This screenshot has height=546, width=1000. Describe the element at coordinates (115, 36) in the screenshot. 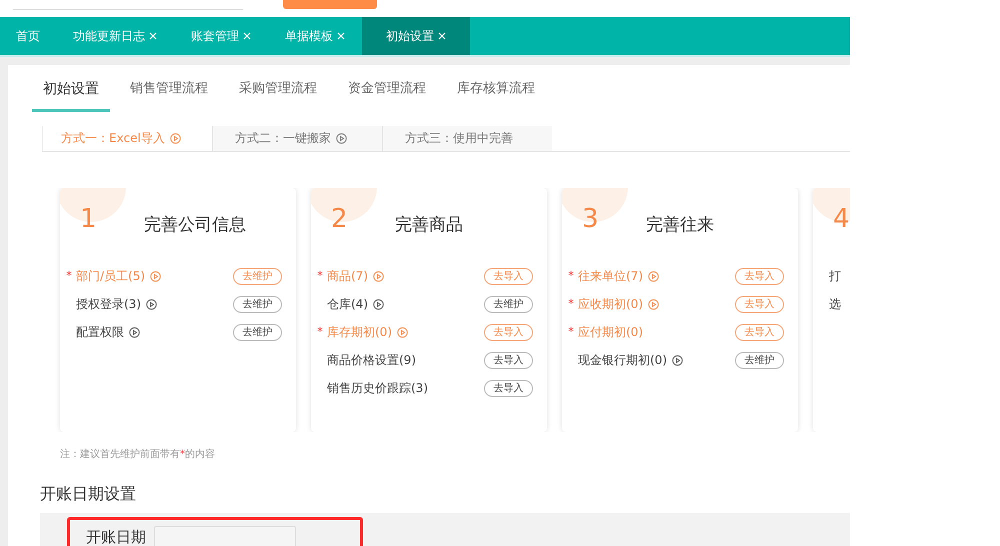

I see `nav-tab: 功能更新日志` at that location.